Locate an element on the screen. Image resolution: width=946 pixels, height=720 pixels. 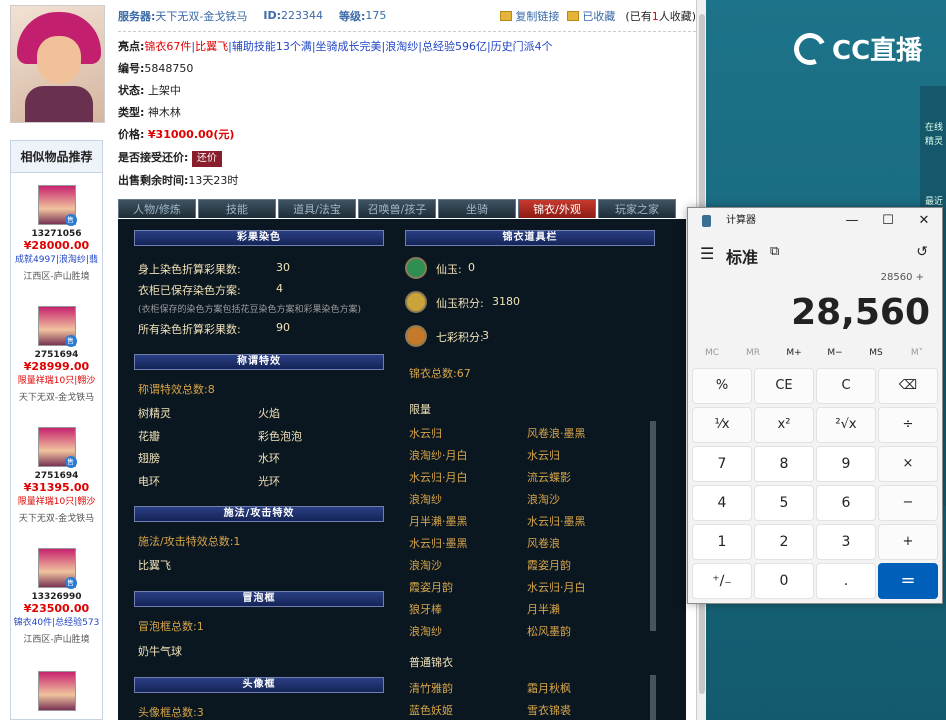
similar-item: 售 13326990 ¥23500.00 锦衣40件|总经验573 江西区-庐山胜境 is located at coordinates (56, 596).